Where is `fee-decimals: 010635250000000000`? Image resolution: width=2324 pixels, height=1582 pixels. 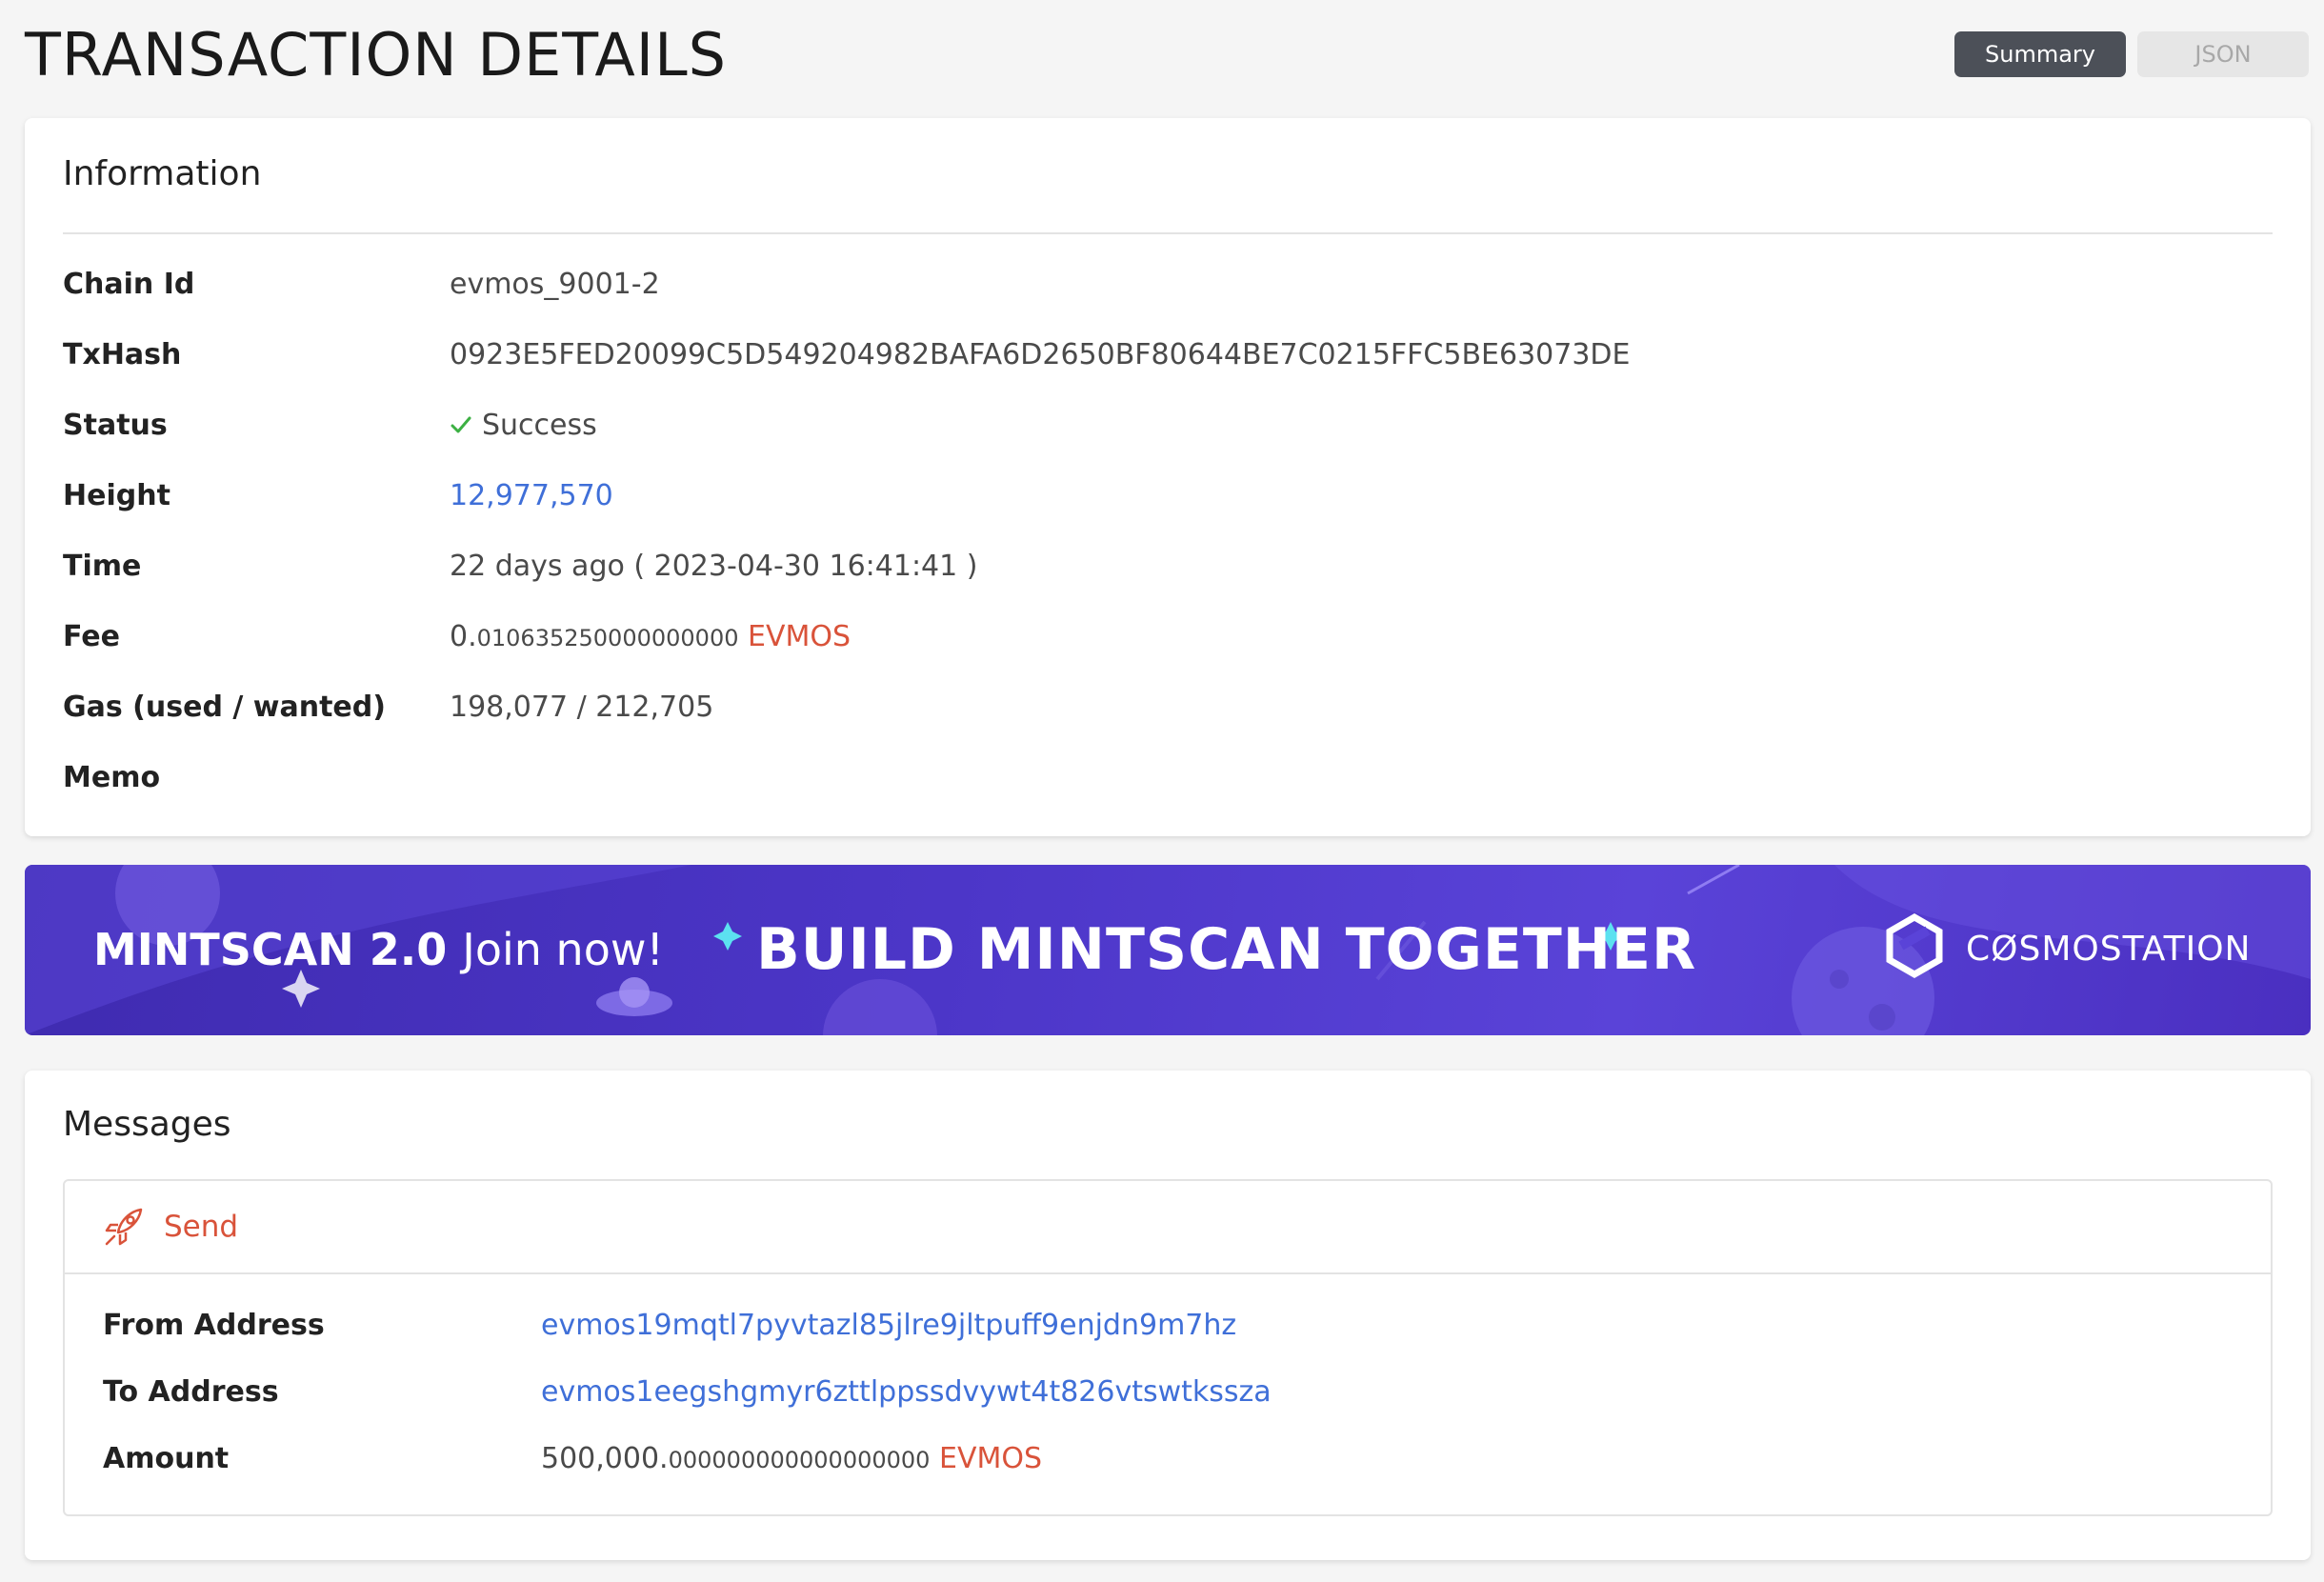 fee-decimals: 010635250000000000 is located at coordinates (607, 638).